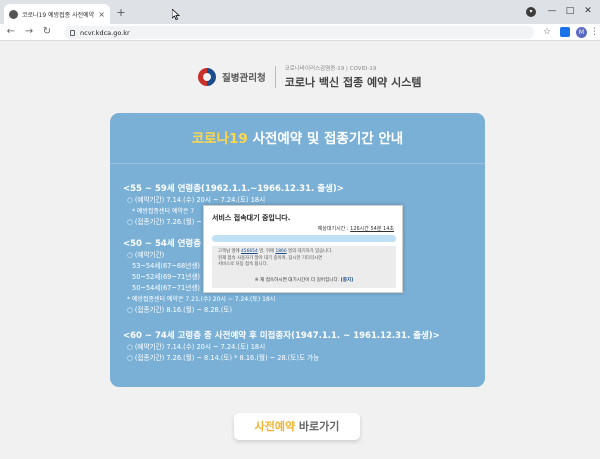  I want to click on org-name: 질병관리청, so click(244, 78).